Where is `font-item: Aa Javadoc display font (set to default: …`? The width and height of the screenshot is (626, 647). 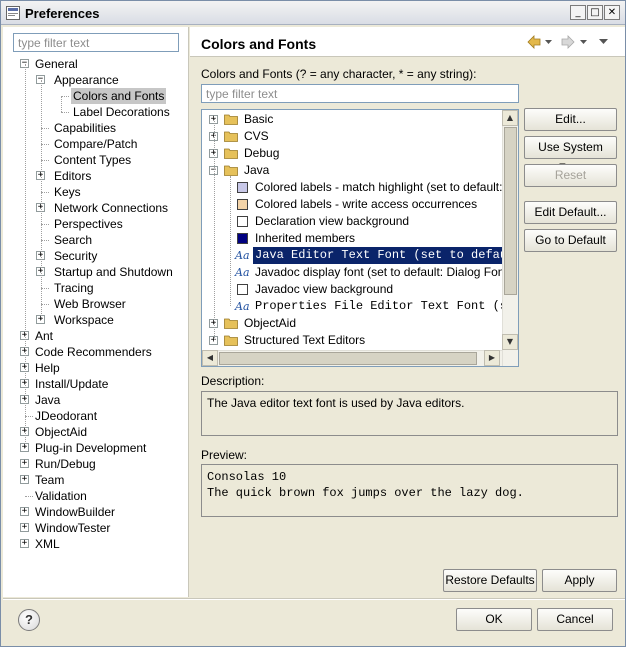 font-item: Aa Javadoc display font (set to default: … is located at coordinates (357, 272).